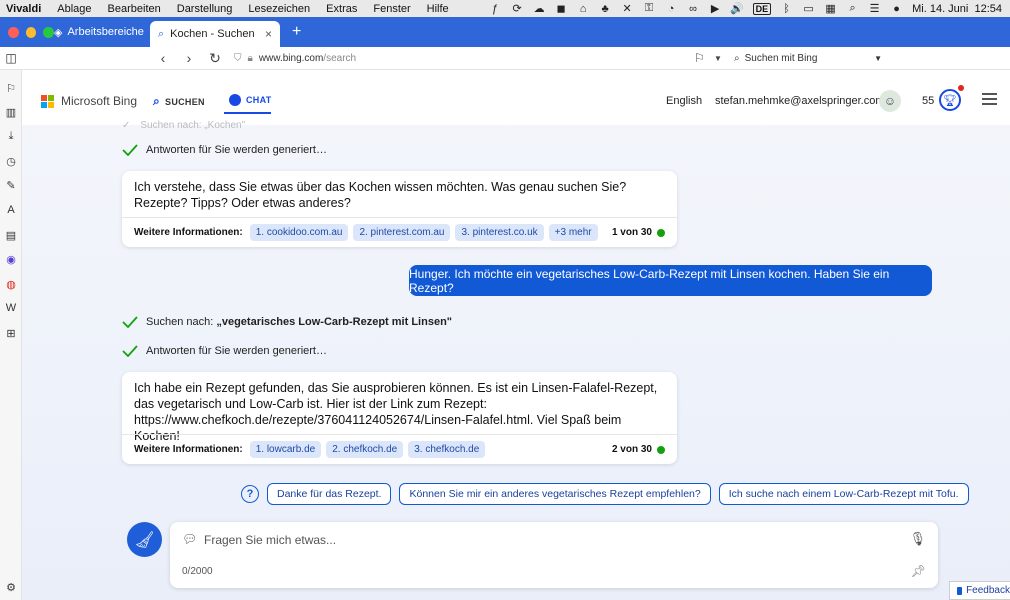 The width and height of the screenshot is (1010, 600). What do you see at coordinates (11, 235) in the screenshot?
I see `window-panel-icon: ▤` at bounding box center [11, 235].